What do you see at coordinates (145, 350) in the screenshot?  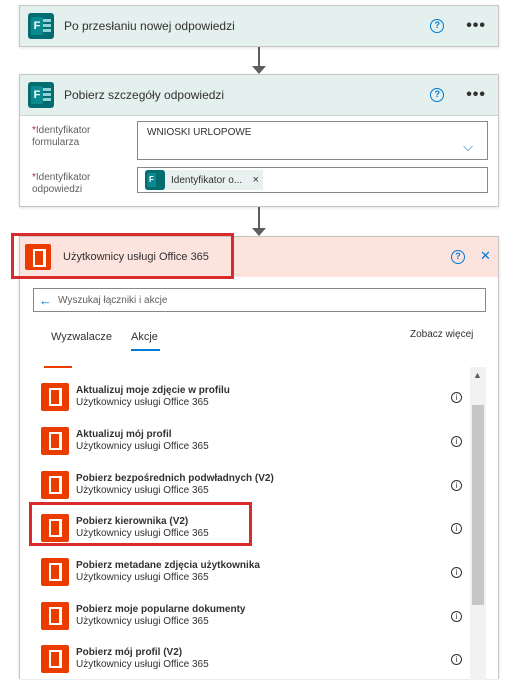 I see `tab-actions-underline` at bounding box center [145, 350].